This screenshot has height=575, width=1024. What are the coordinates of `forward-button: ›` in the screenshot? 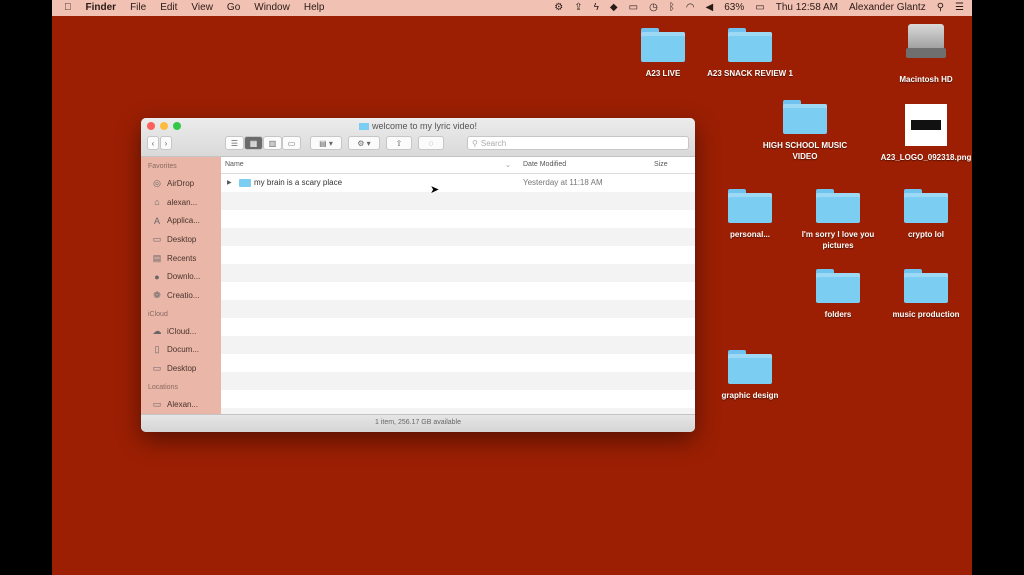 It's located at (166, 143).